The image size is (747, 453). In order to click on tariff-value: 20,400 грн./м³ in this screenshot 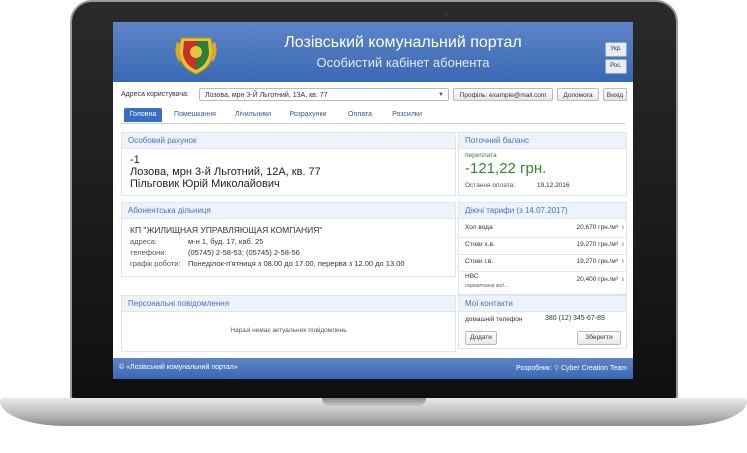, I will do `click(597, 279)`.